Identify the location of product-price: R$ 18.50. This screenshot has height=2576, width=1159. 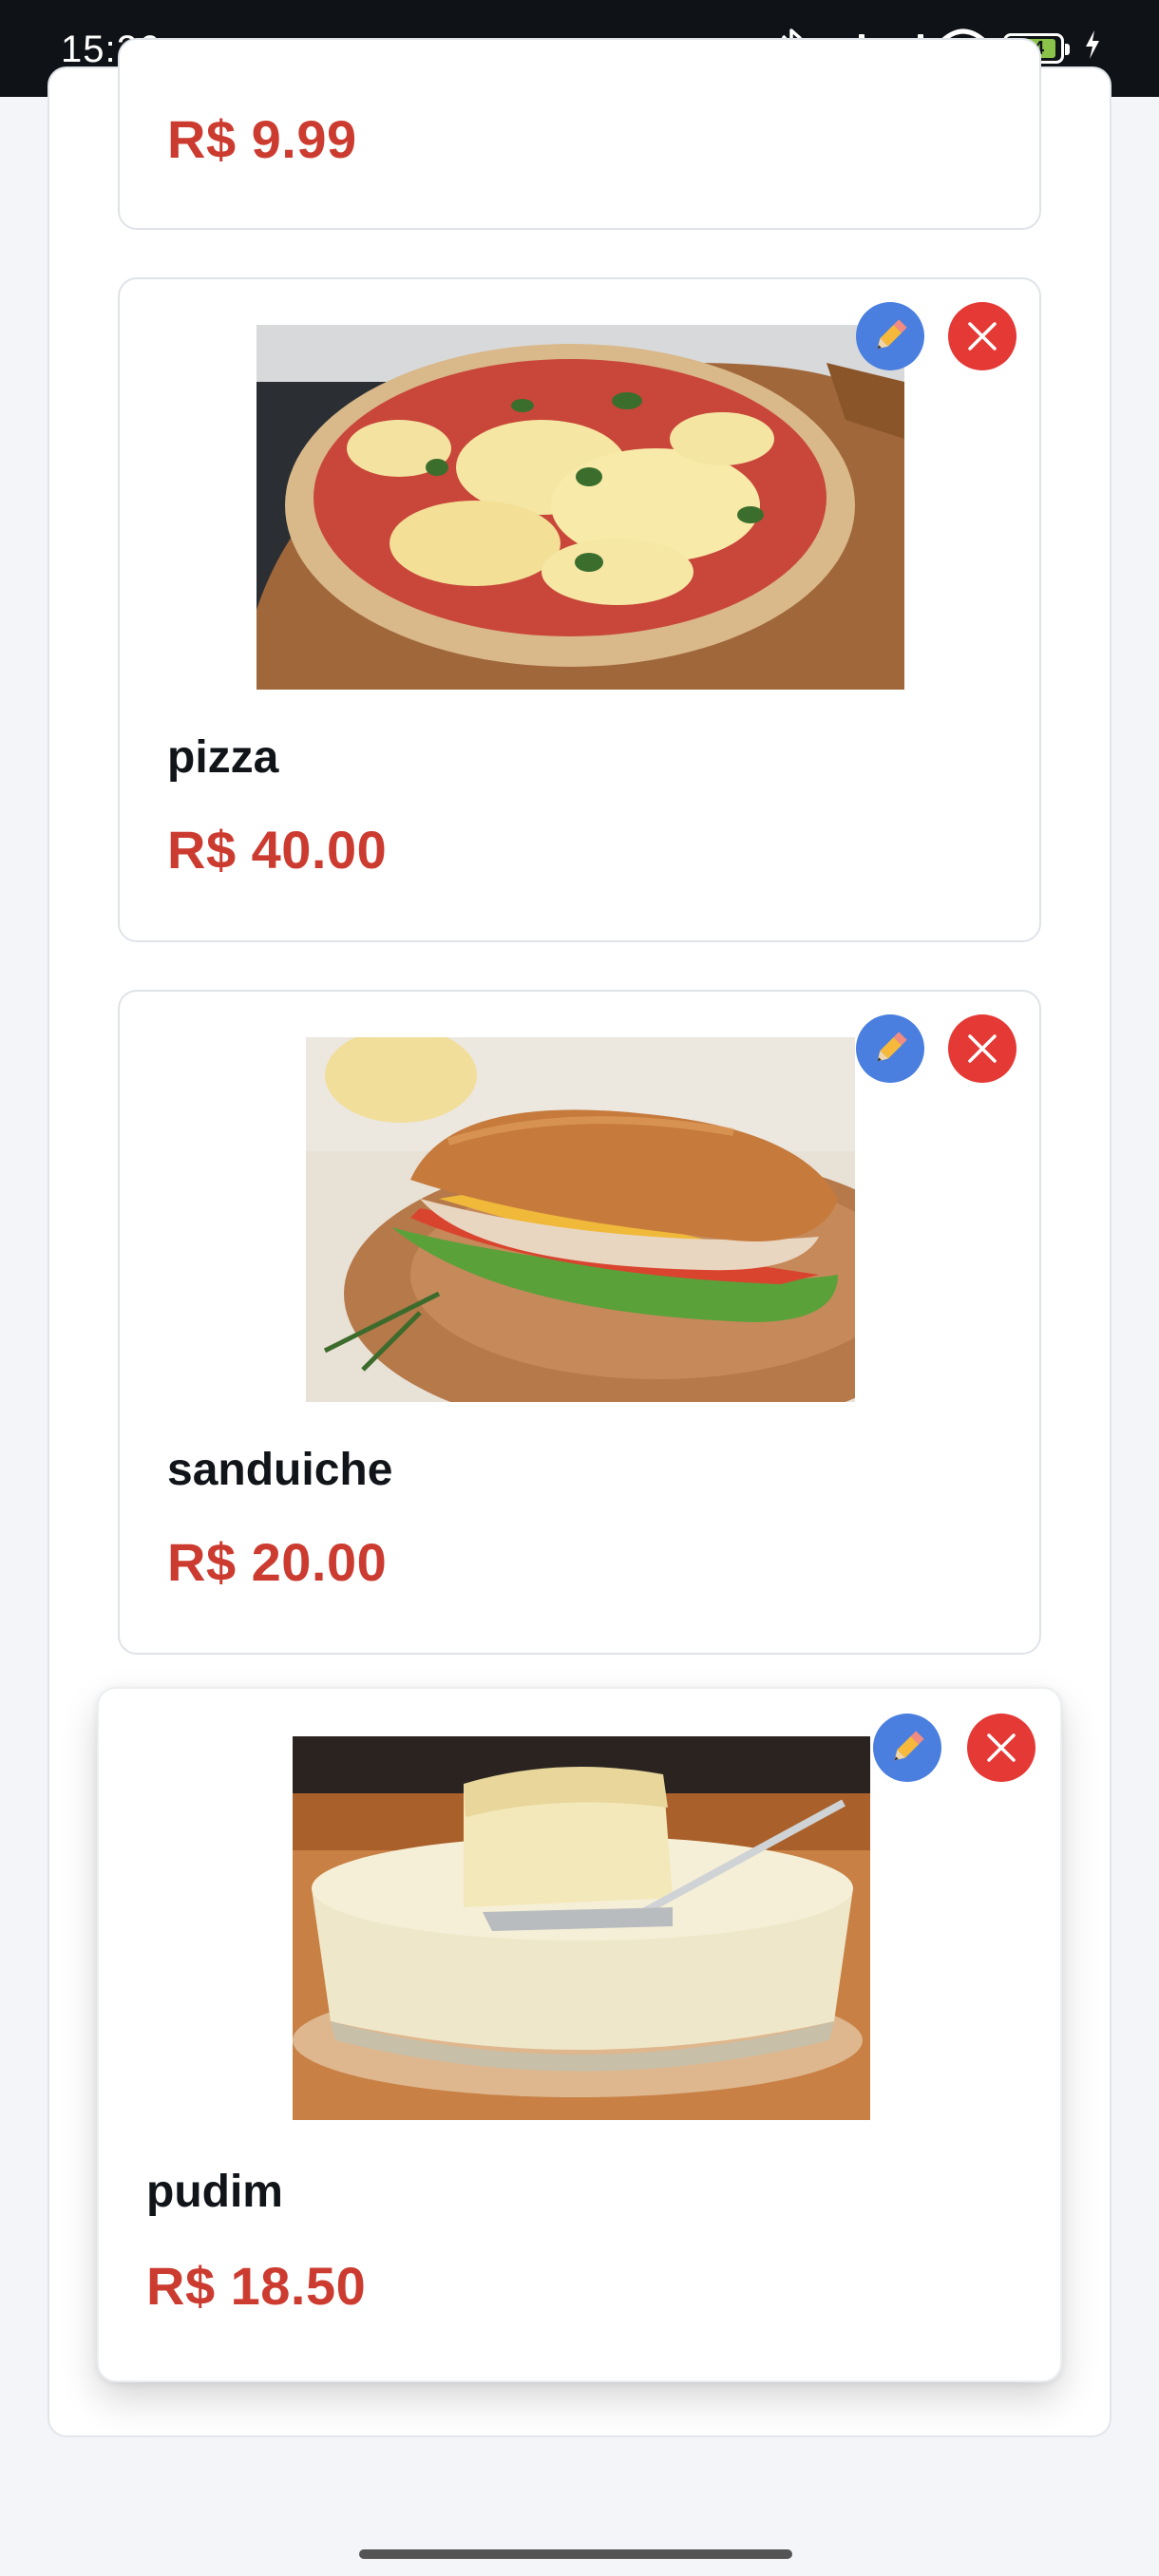
(256, 2286).